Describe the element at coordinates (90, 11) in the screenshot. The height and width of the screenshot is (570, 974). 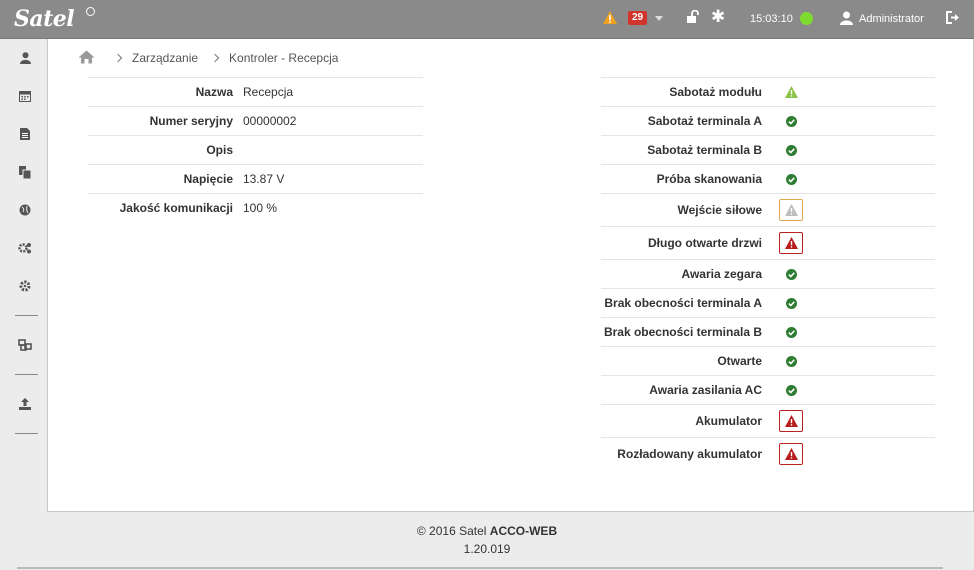
I see `logo-mark-icon` at that location.